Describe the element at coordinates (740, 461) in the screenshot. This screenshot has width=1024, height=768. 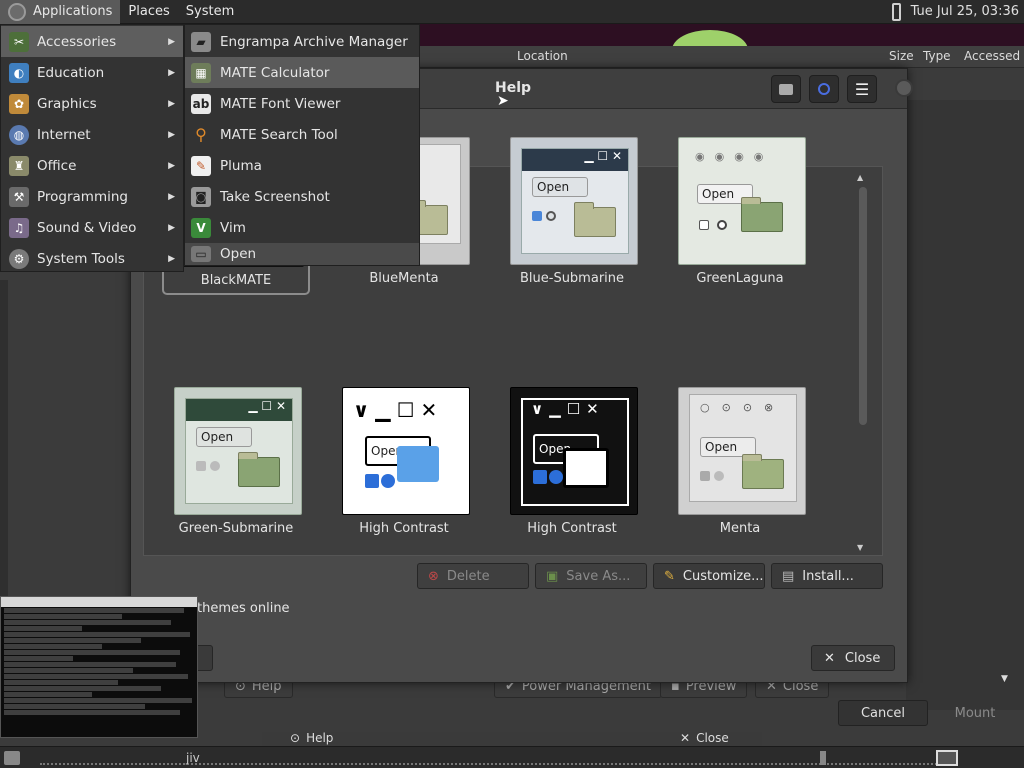
I see `theme-tile-menta: ○⊙⊙⊗ Open Menta` at that location.